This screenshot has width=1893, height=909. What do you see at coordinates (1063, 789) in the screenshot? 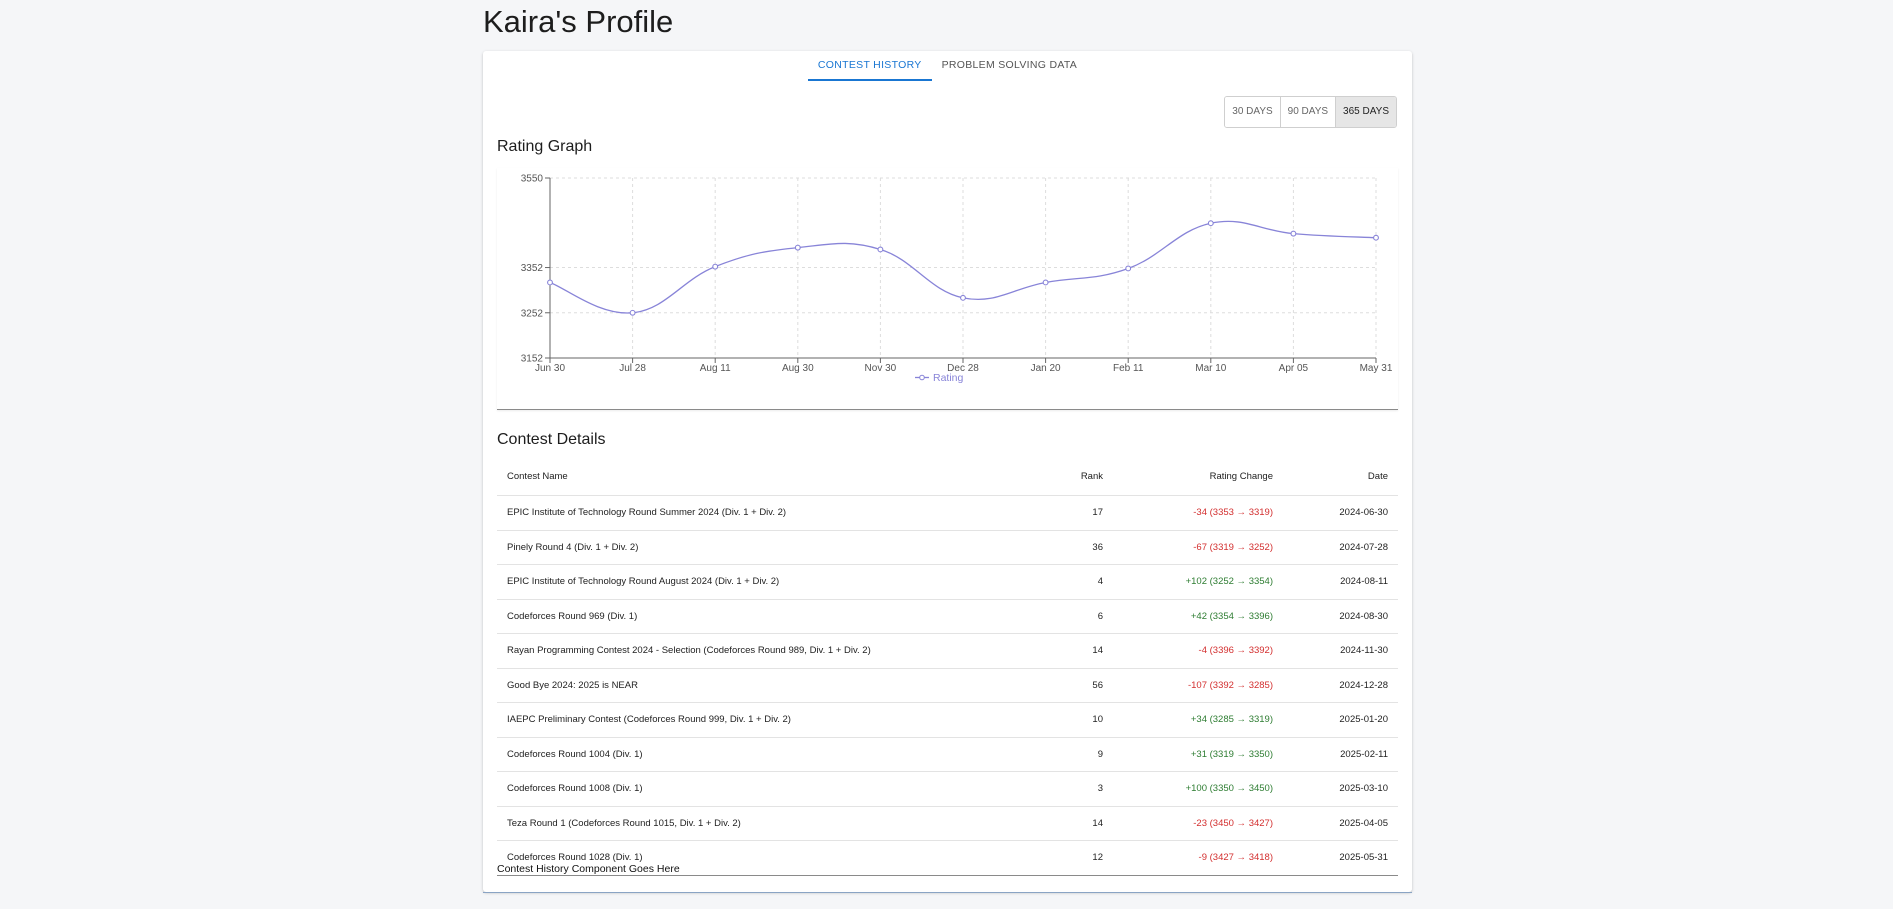
I see `rank-cell: 3` at bounding box center [1063, 789].